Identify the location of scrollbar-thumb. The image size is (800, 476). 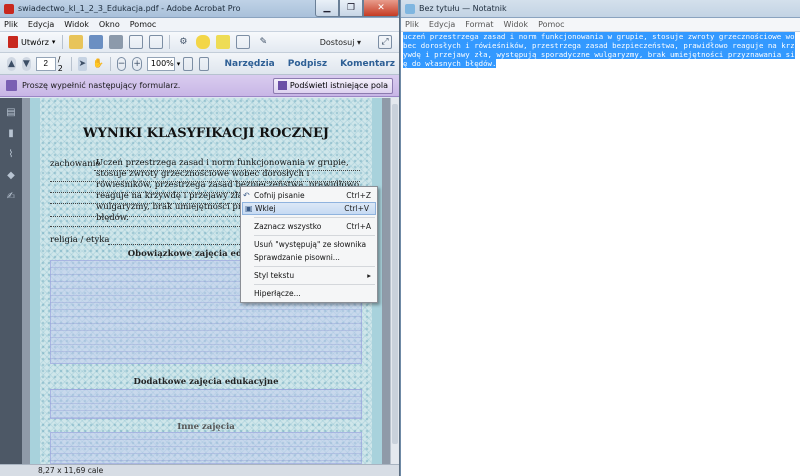
(395, 274).